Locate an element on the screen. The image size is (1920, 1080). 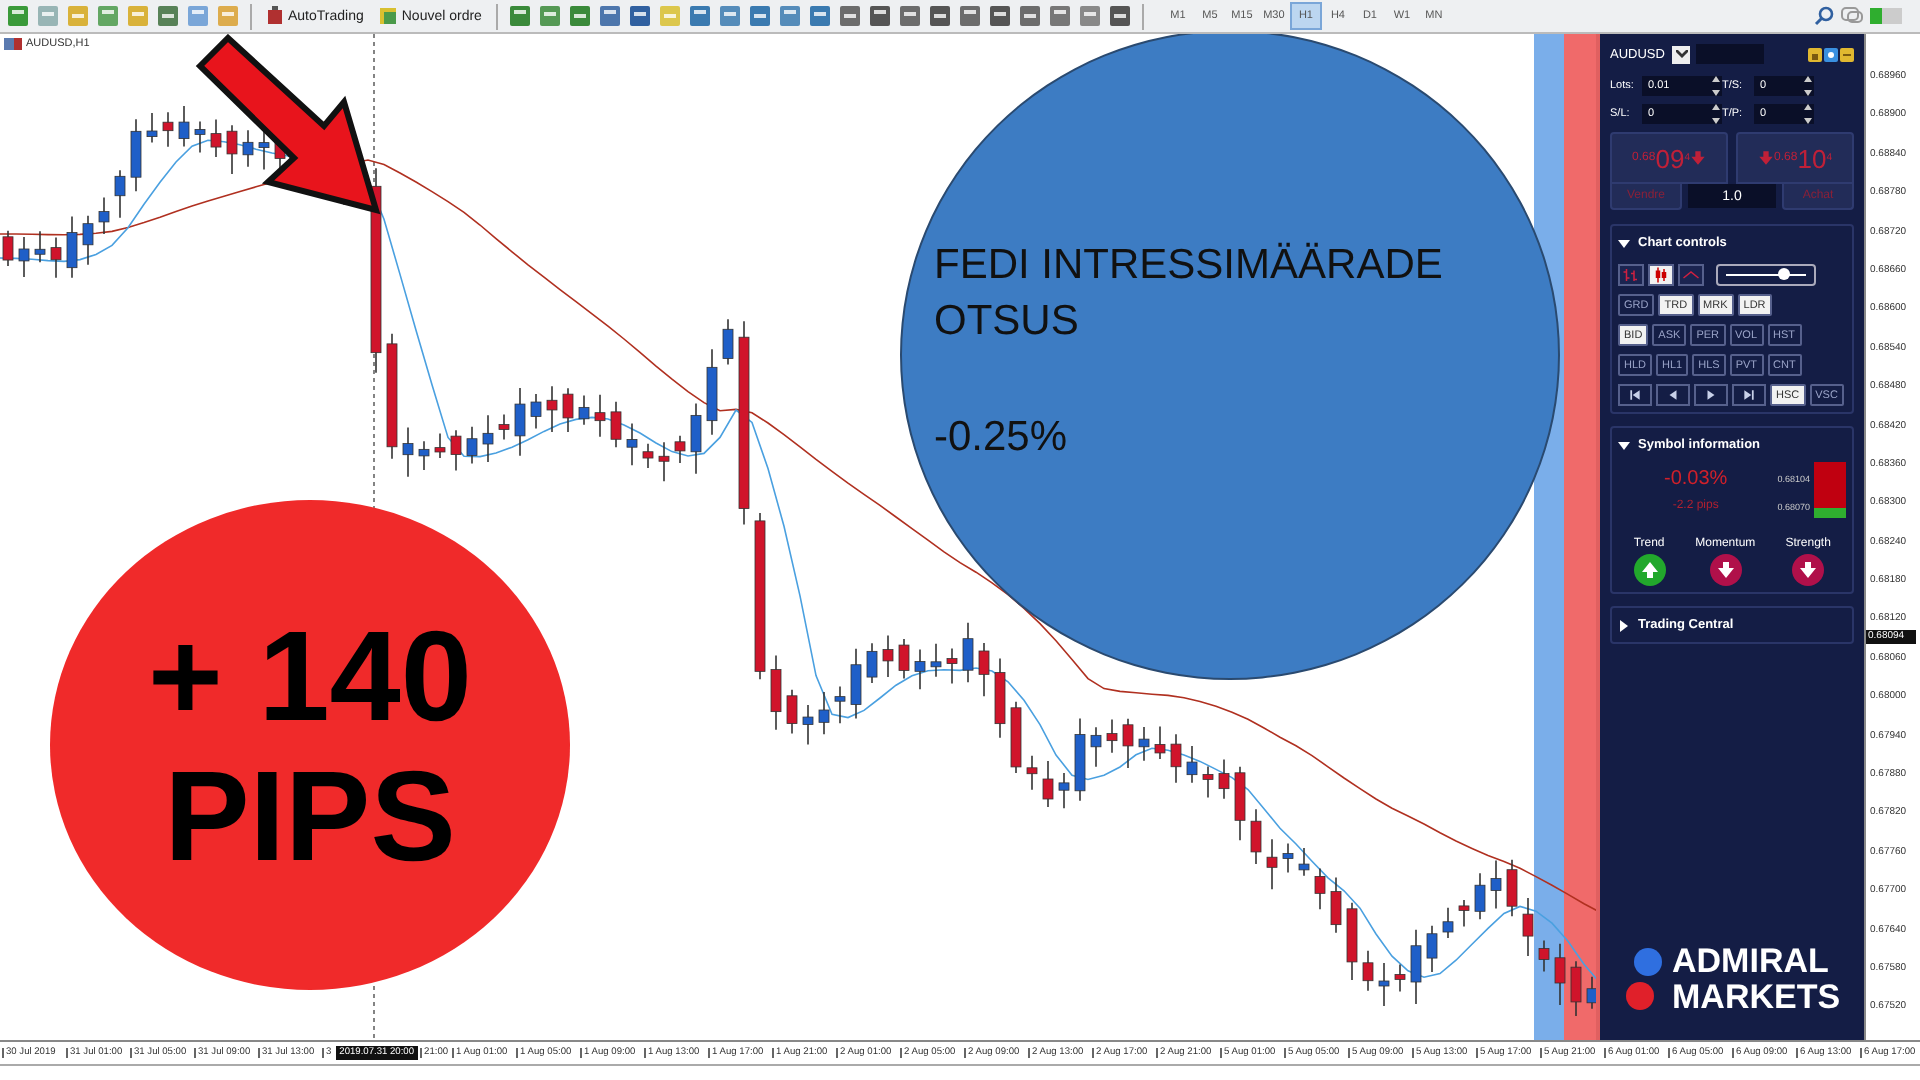
first-button is located at coordinates (1635, 395).